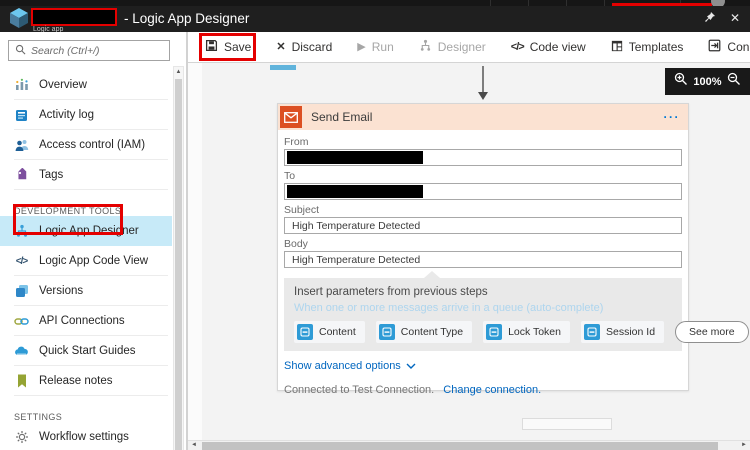 The image size is (750, 450). Describe the element at coordinates (21, 145) in the screenshot. I see `access-control-icon` at that location.